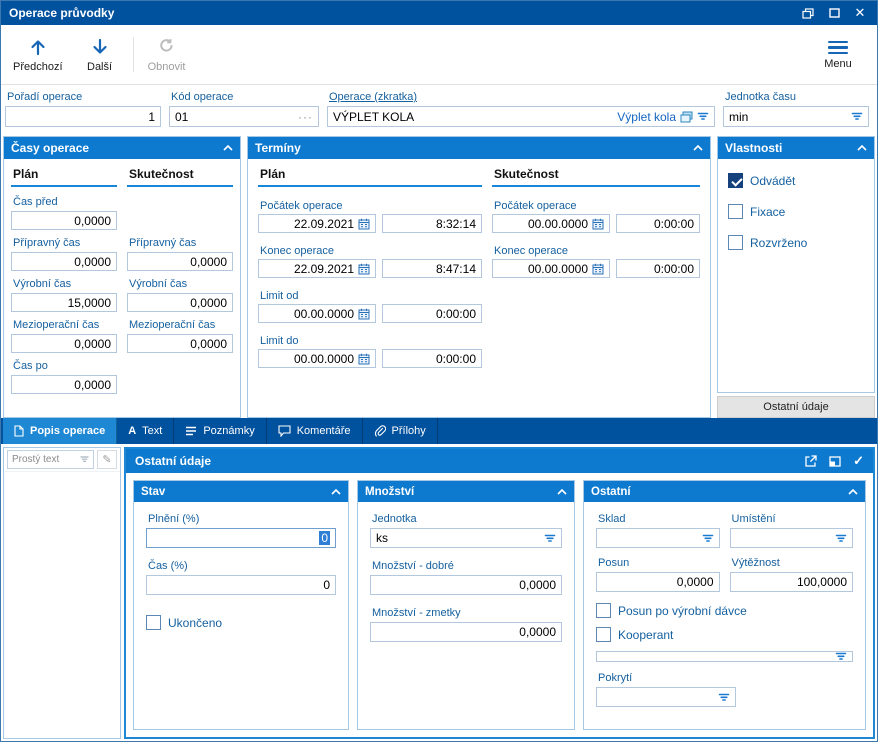 This screenshot has height=742, width=878. What do you see at coordinates (317, 223) in the screenshot?
I see `pocatek-plan-date-input: 22.09.2021` at bounding box center [317, 223].